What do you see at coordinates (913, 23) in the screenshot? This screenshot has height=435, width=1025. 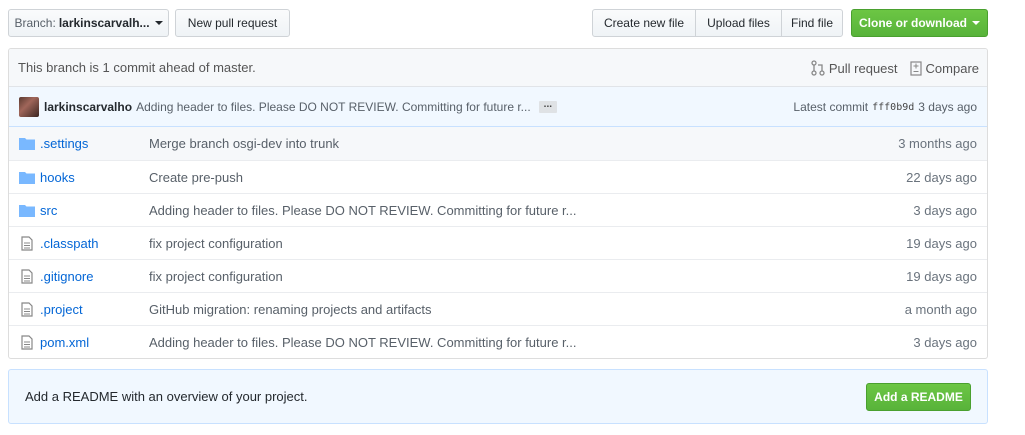 I see `clone-label: Clone or download` at bounding box center [913, 23].